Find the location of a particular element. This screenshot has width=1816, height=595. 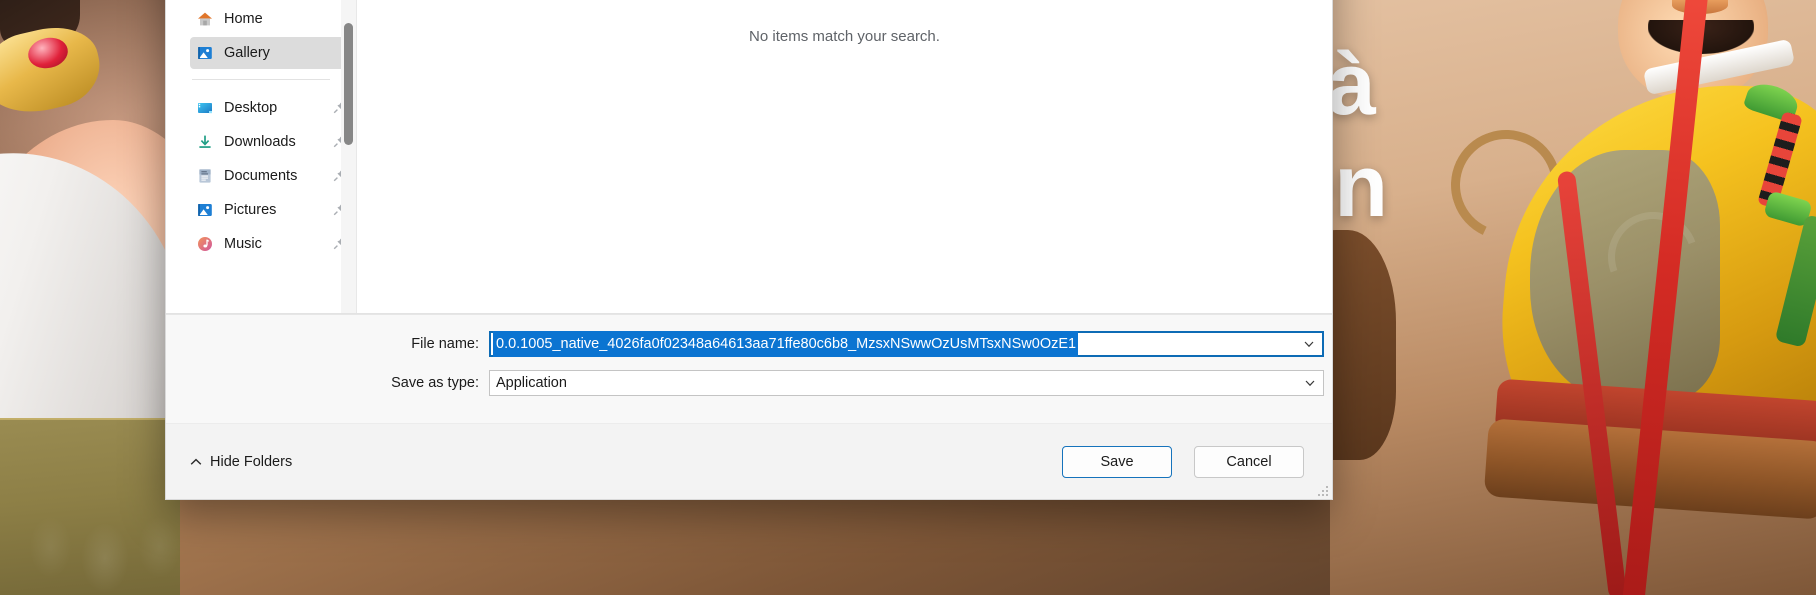

sidebar-item-music: Music is located at coordinates (269, 244).